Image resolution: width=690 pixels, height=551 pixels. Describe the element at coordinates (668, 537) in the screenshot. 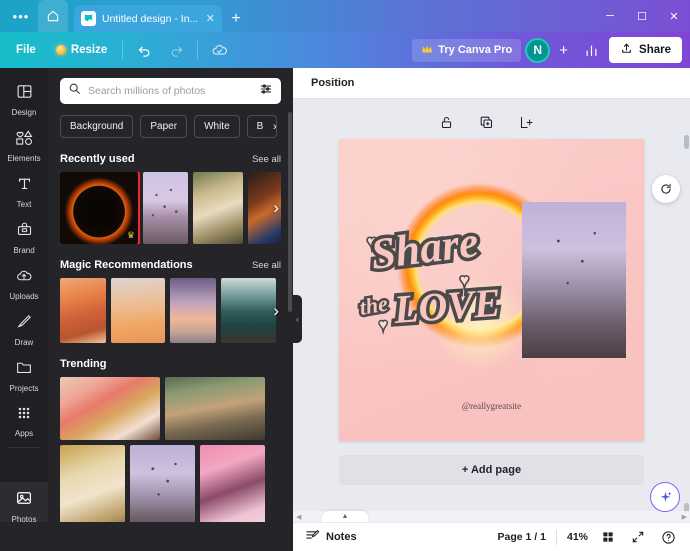

I see `help-question-icon` at that location.